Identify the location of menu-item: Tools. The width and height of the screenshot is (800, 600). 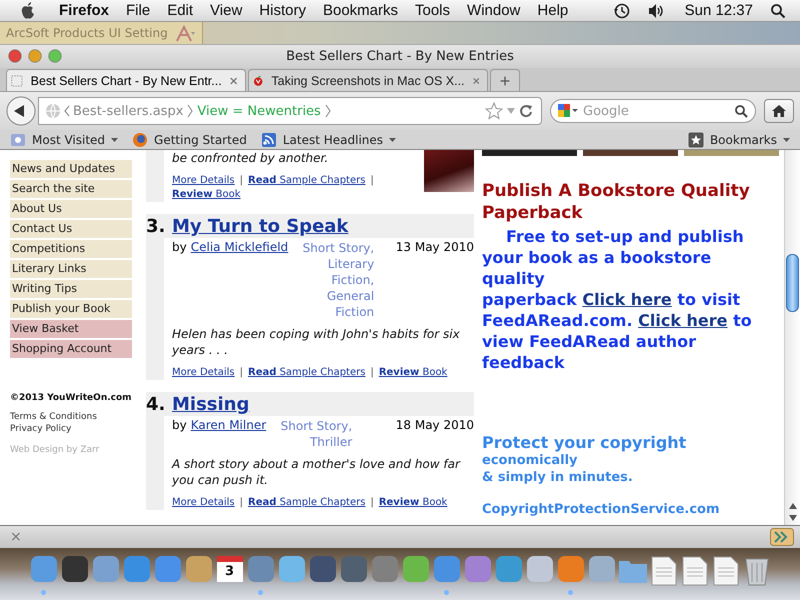
(432, 10).